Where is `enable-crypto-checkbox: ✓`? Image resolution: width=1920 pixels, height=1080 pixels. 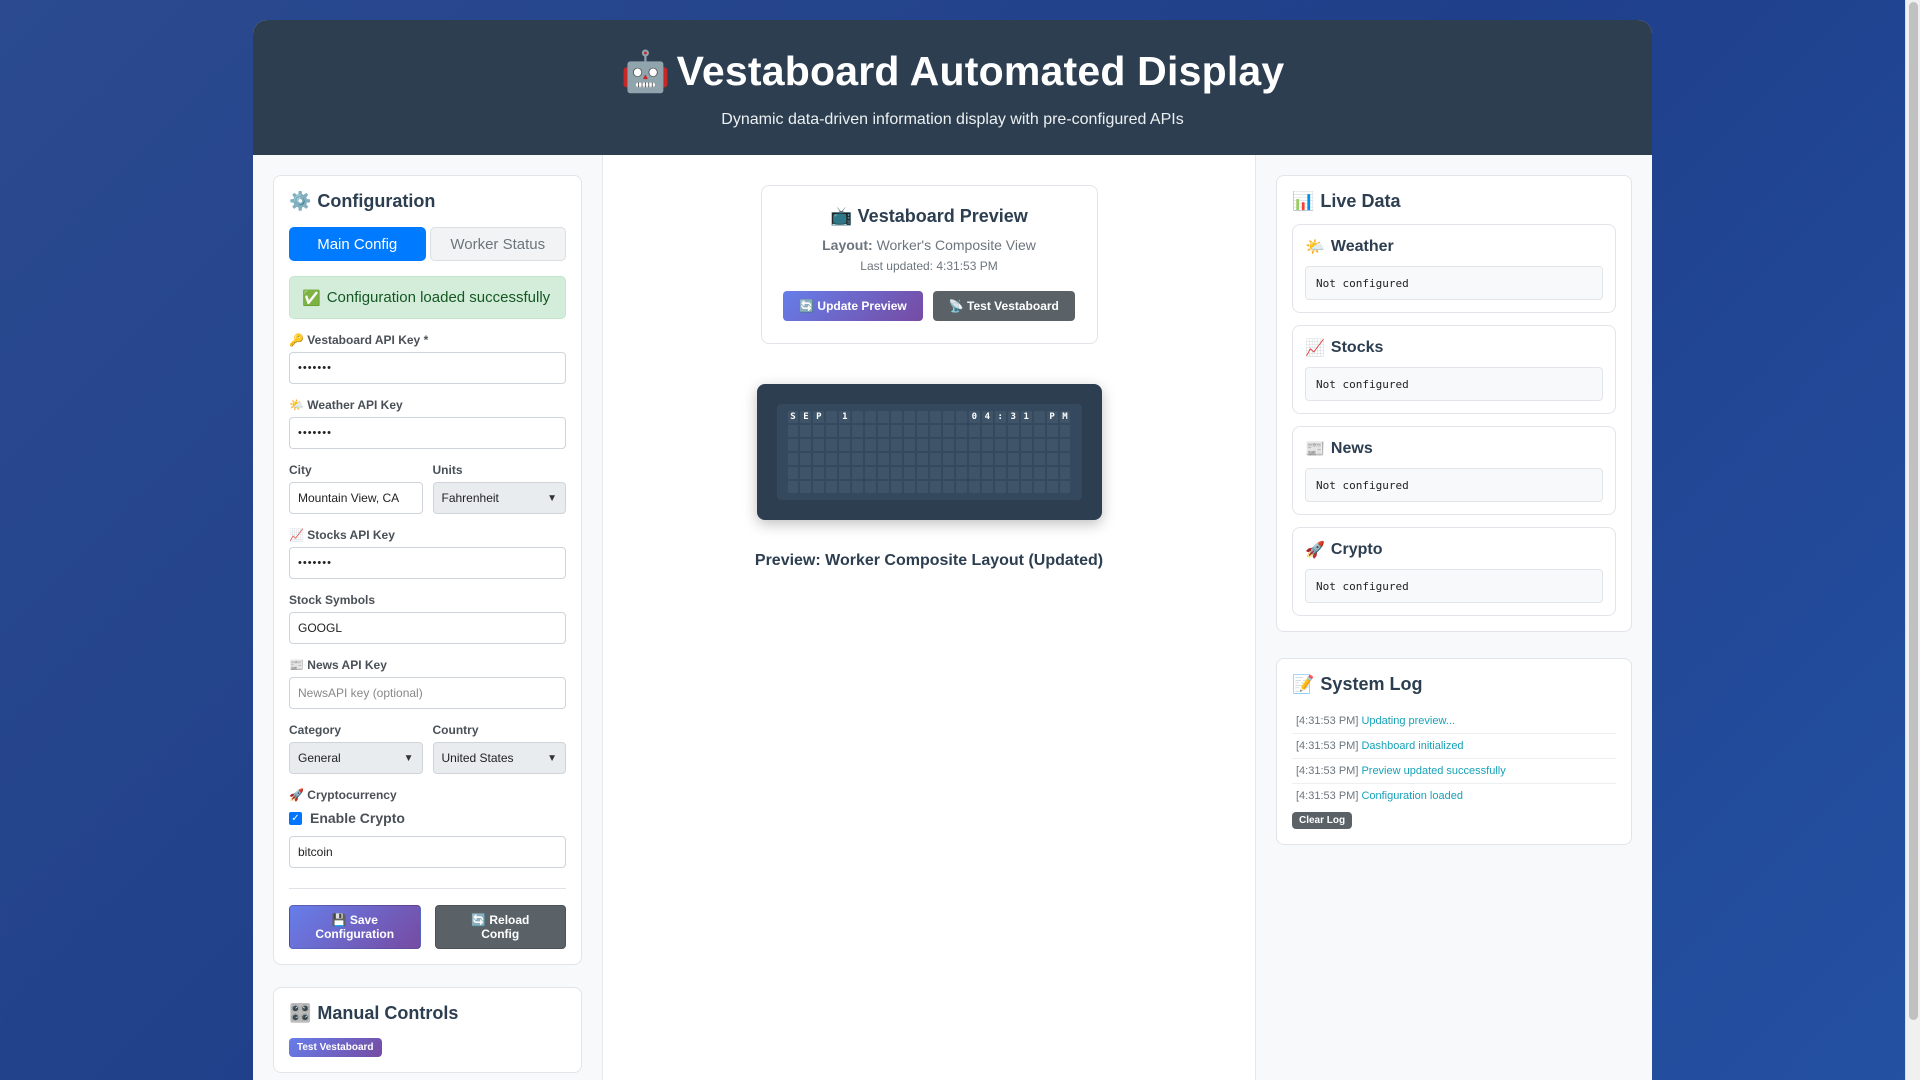 enable-crypto-checkbox: ✓ is located at coordinates (295, 818).